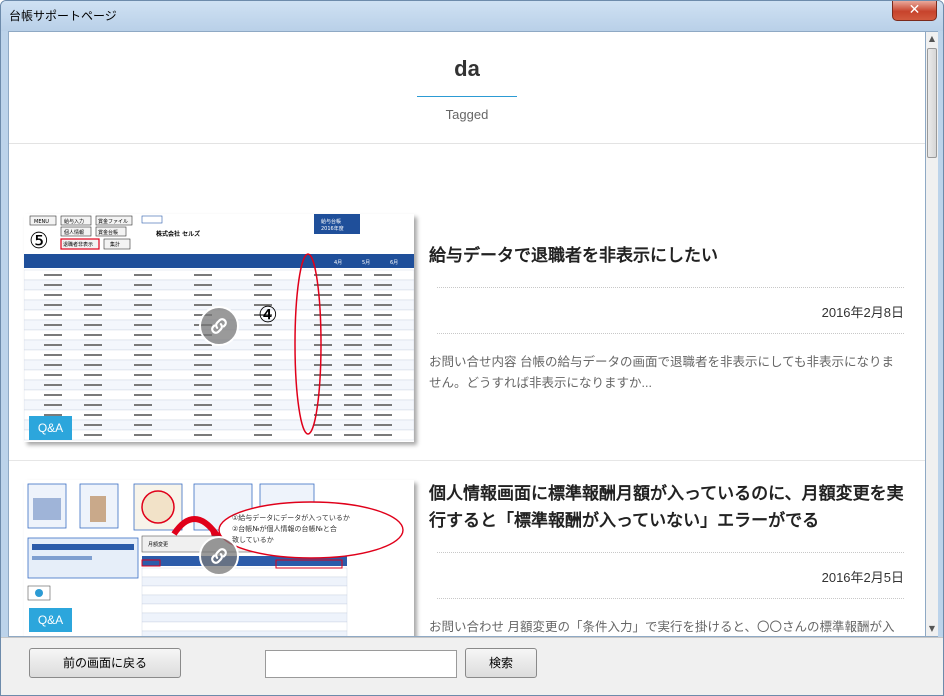 The height and width of the screenshot is (696, 944). I want to click on article-excerpt: お問い合わせ 月額変更の「条件入力」で実行を掛けると、〇〇さんの標準報酬が入って, so click(662, 627).